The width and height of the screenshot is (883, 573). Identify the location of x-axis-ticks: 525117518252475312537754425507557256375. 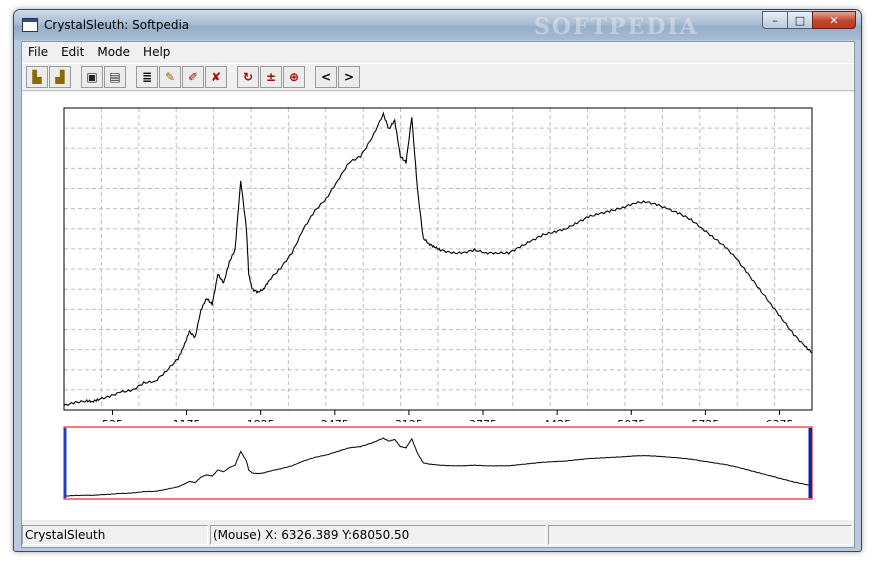
(448, 416).